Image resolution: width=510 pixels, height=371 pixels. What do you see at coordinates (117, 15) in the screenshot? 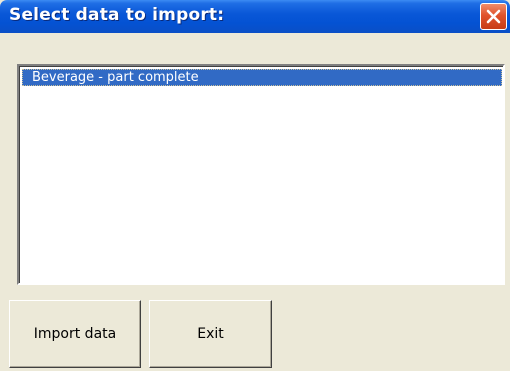
I see `dialog-title: Select data to import:` at bounding box center [117, 15].